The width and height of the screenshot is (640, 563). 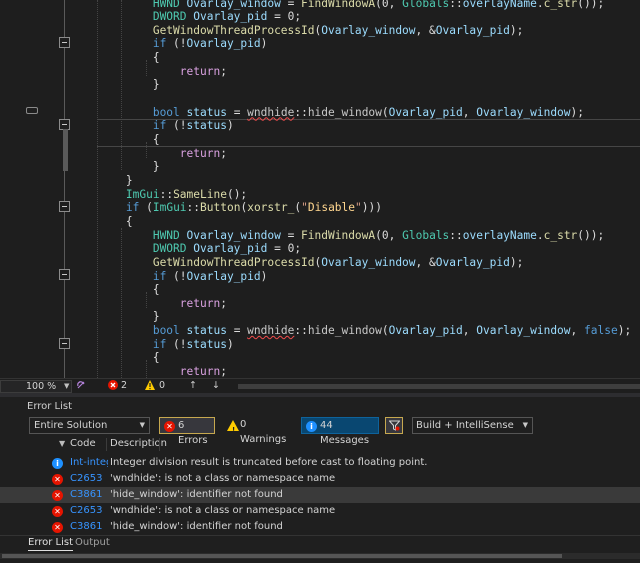 What do you see at coordinates (227, 208) in the screenshot?
I see `code-line: if (ImGui::Button(xorstr_("Disable")))` at bounding box center [227, 208].